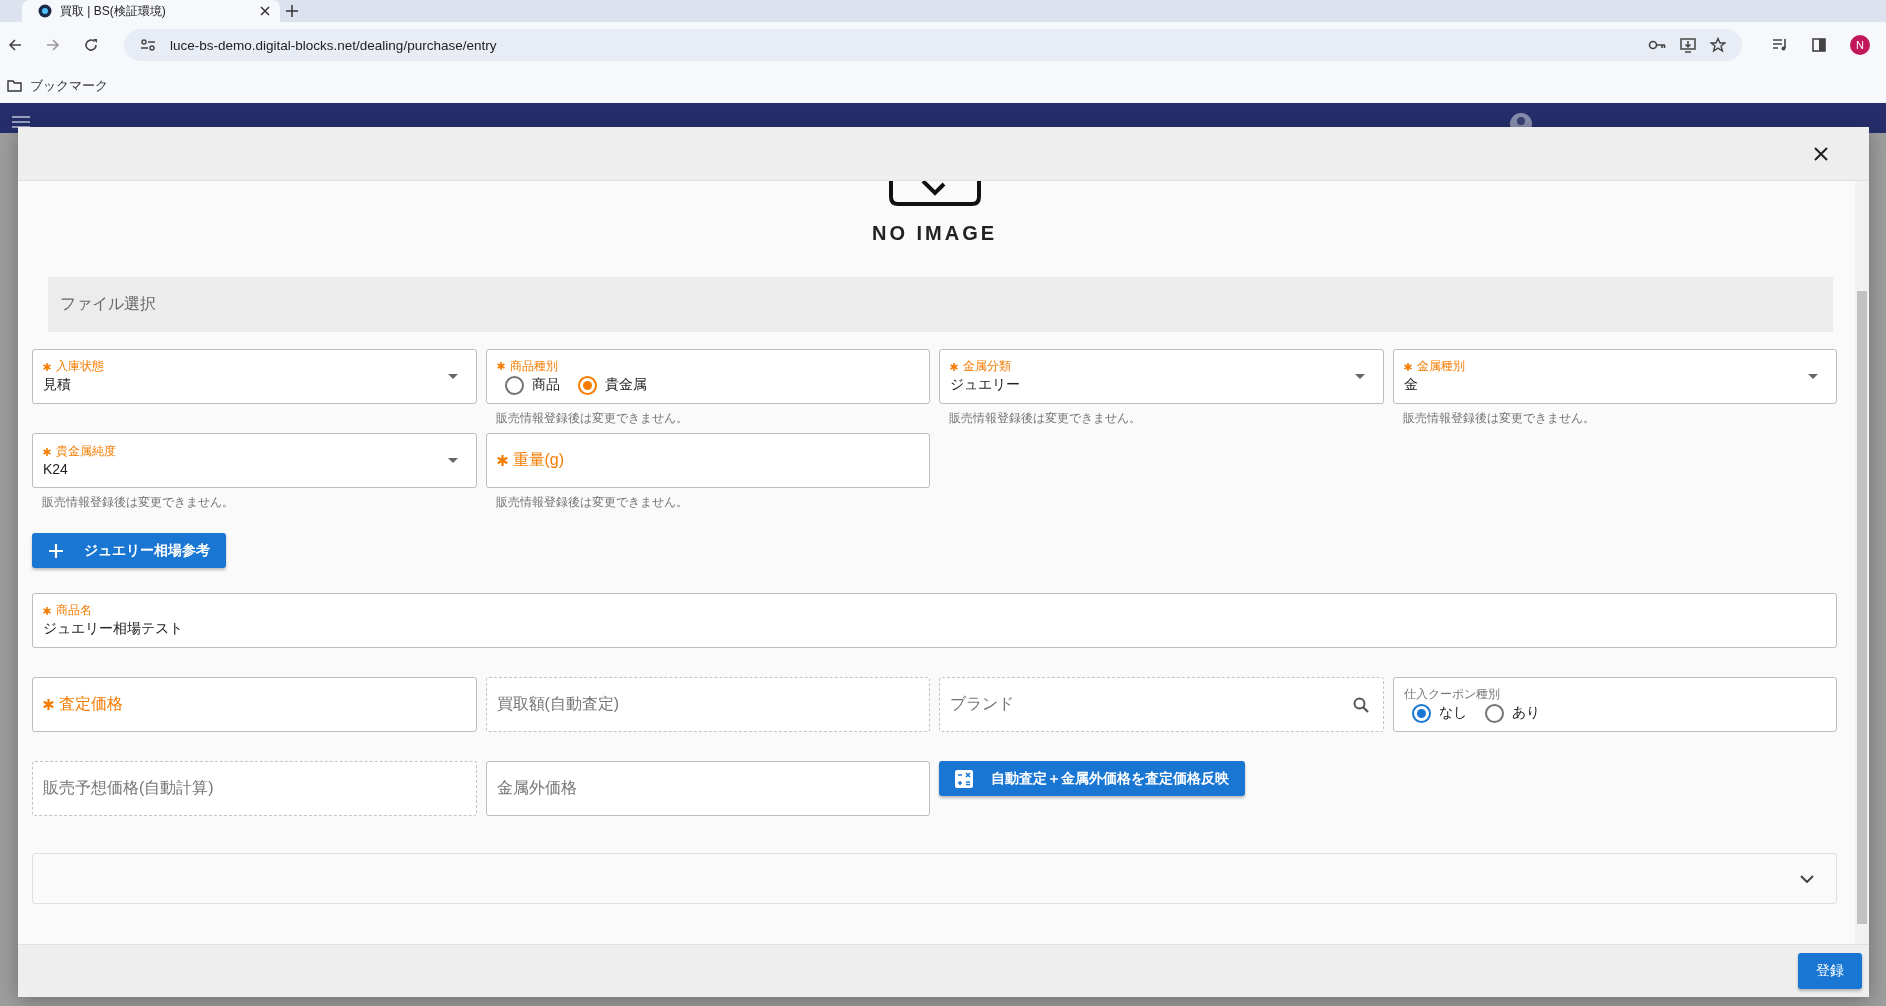  Describe the element at coordinates (254, 376) in the screenshot. I see `select-field: 入庫状態 見積` at that location.